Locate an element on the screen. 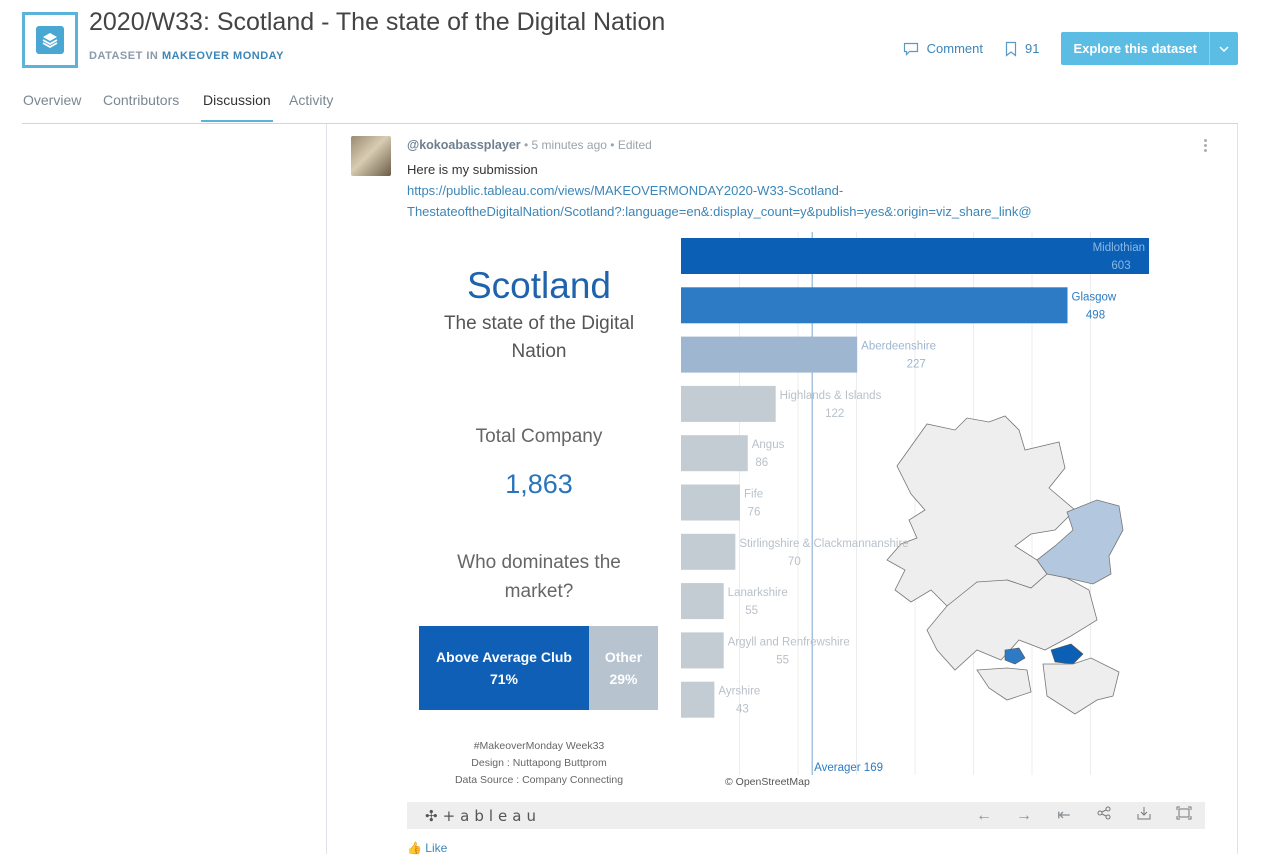  bar-category-label: Argyll and Renfrewshire is located at coordinates (789, 642).